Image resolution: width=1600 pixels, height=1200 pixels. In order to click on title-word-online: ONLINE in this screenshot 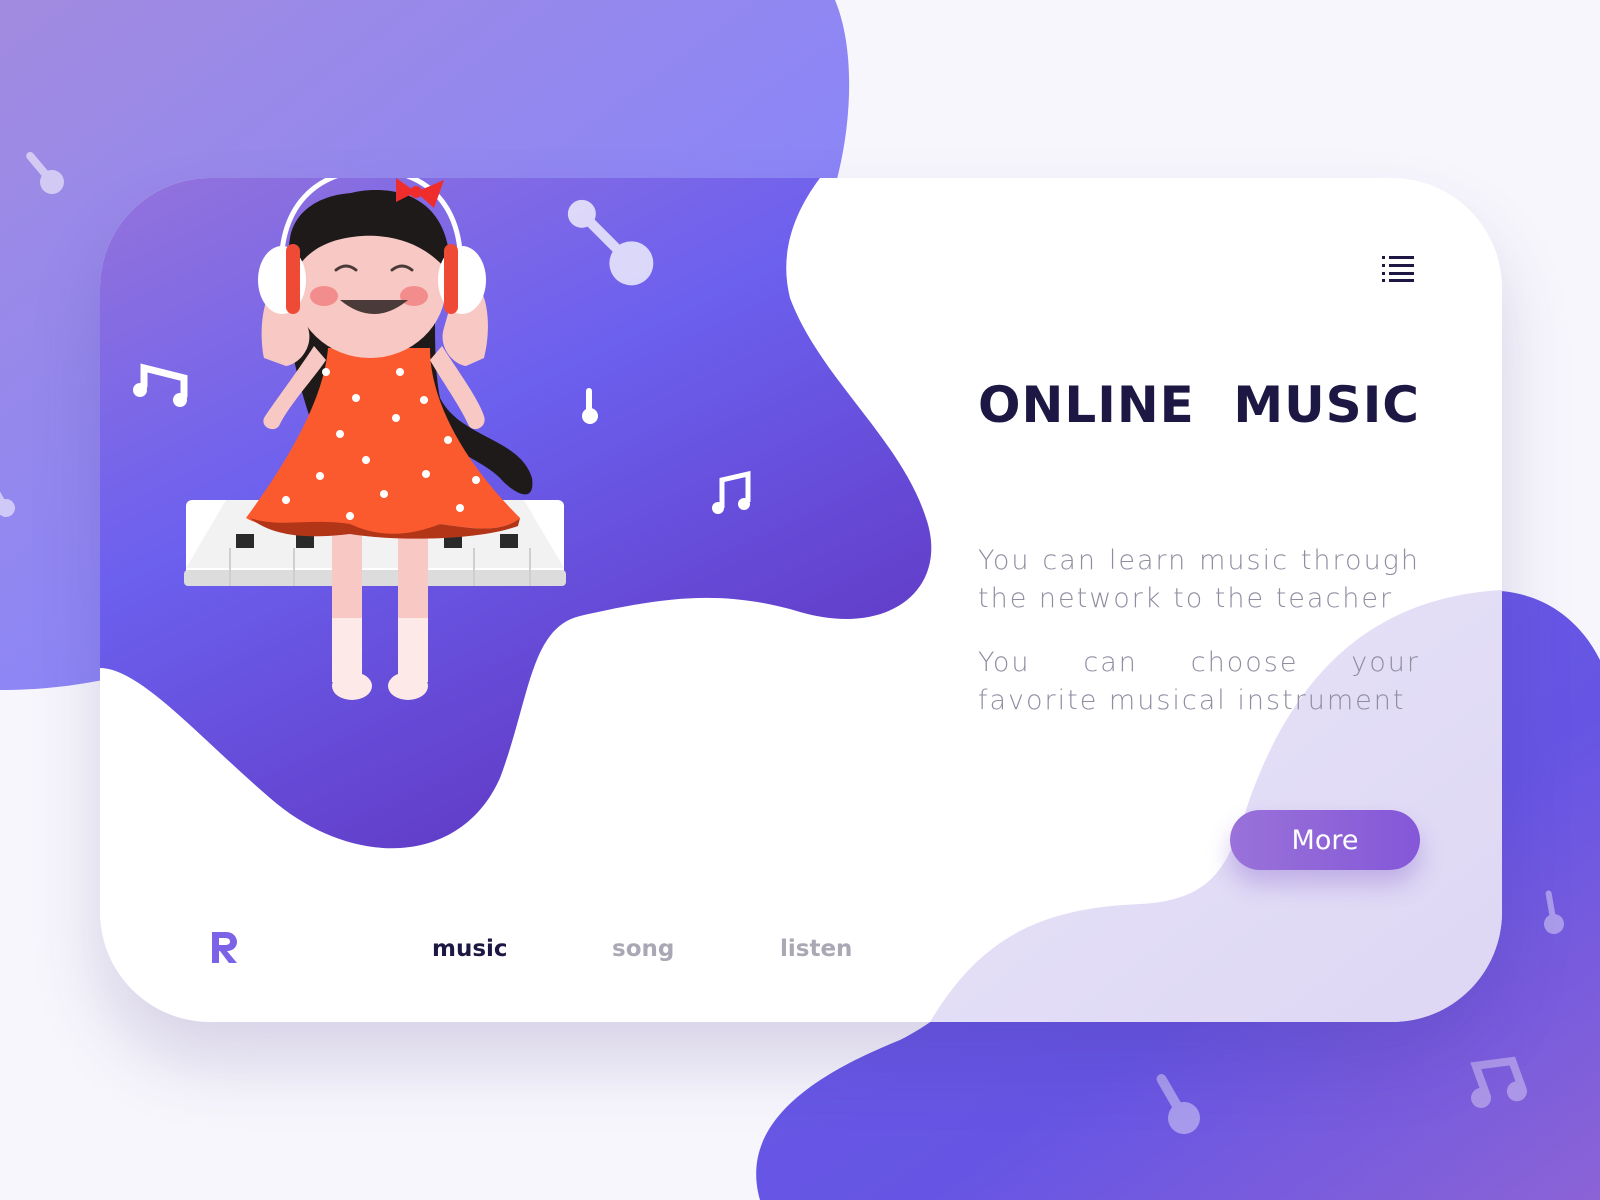, I will do `click(1086, 405)`.